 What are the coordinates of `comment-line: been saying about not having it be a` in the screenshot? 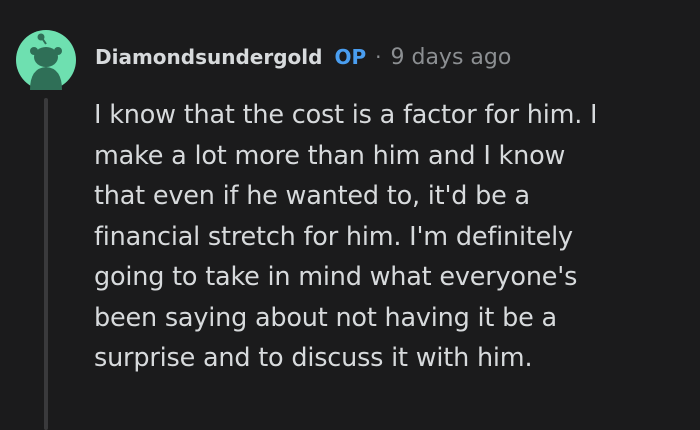 It's located at (325, 317).